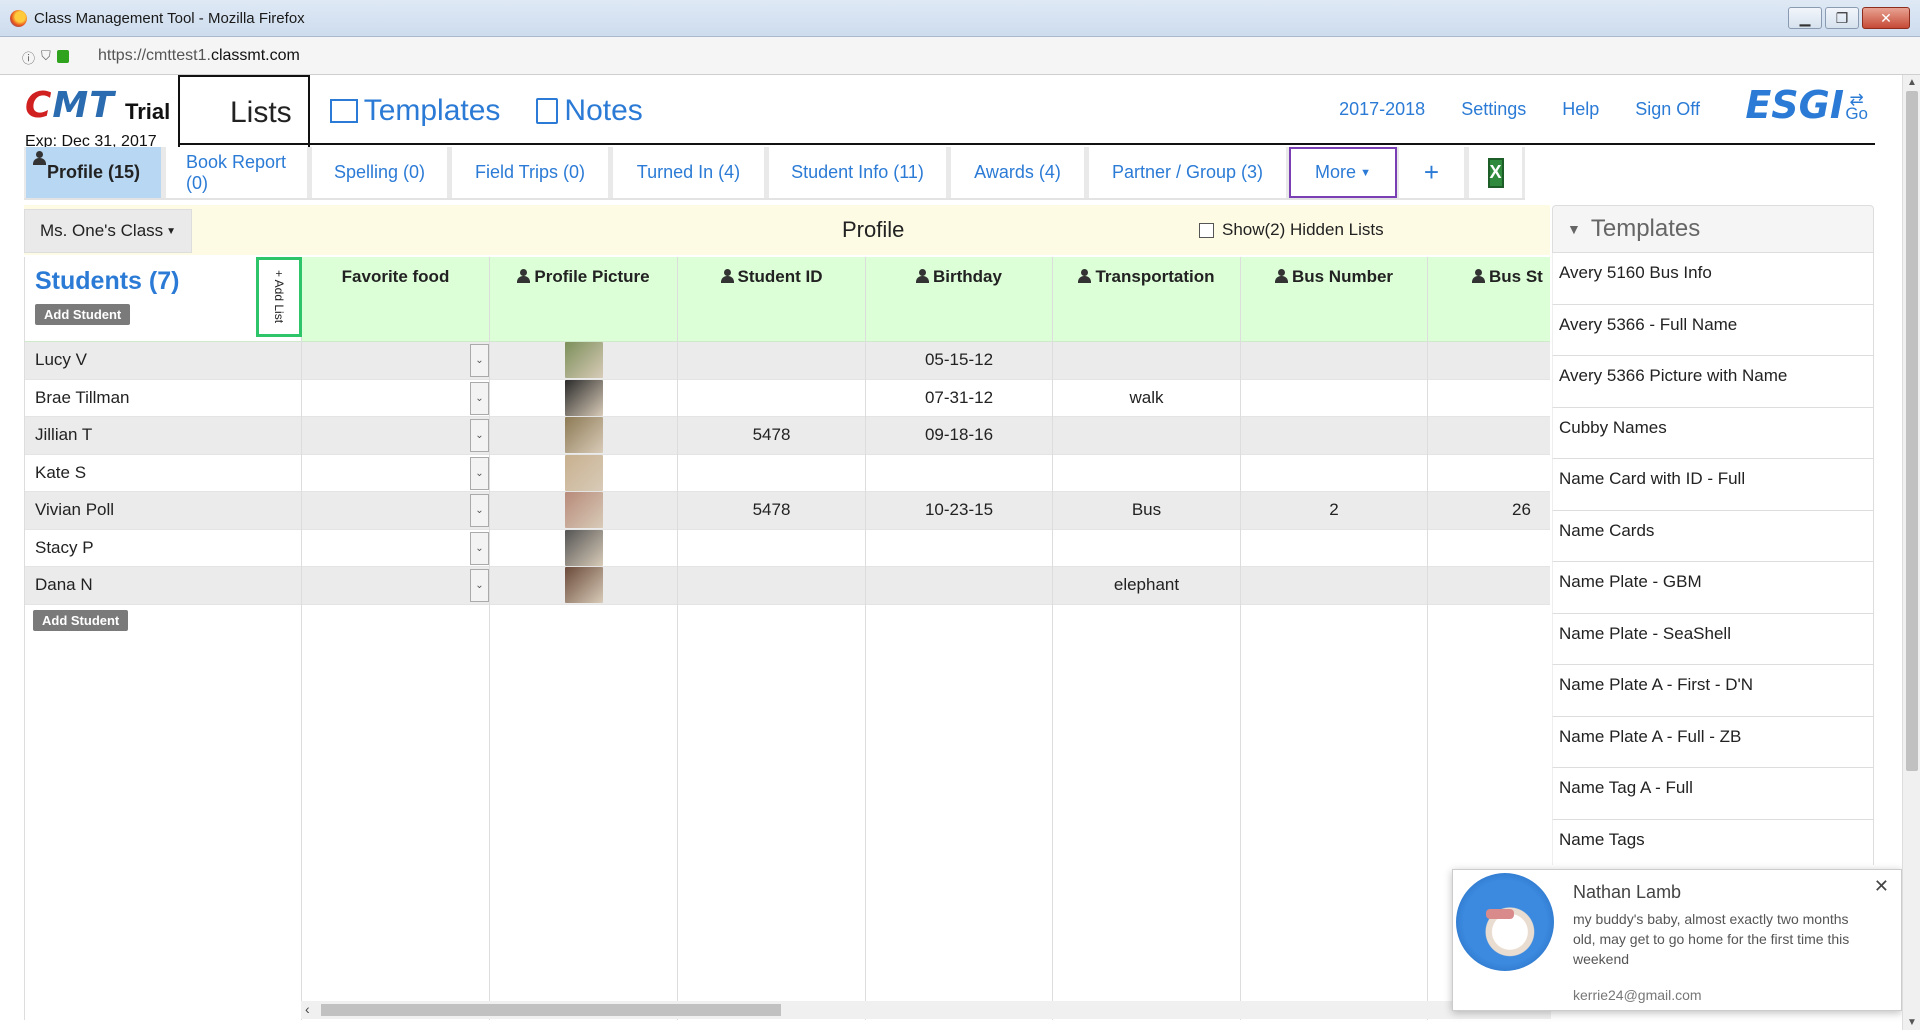 This screenshot has height=1030, width=1920. I want to click on list-tab-field-trips: Field Trips (0), so click(530, 172).